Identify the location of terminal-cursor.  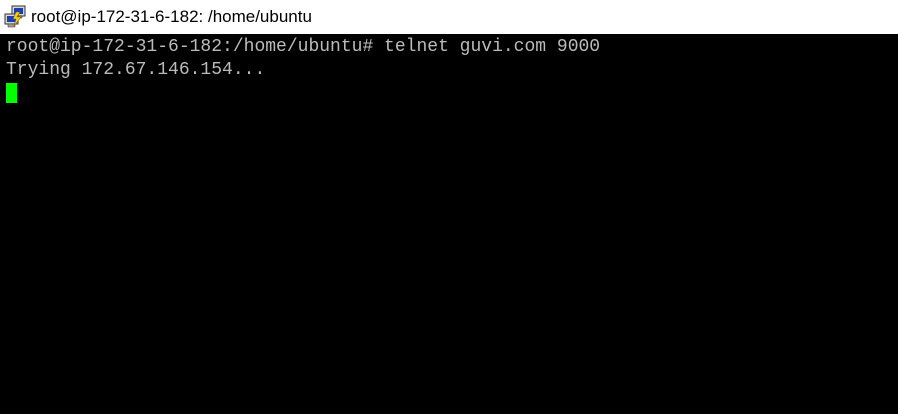
(11, 93).